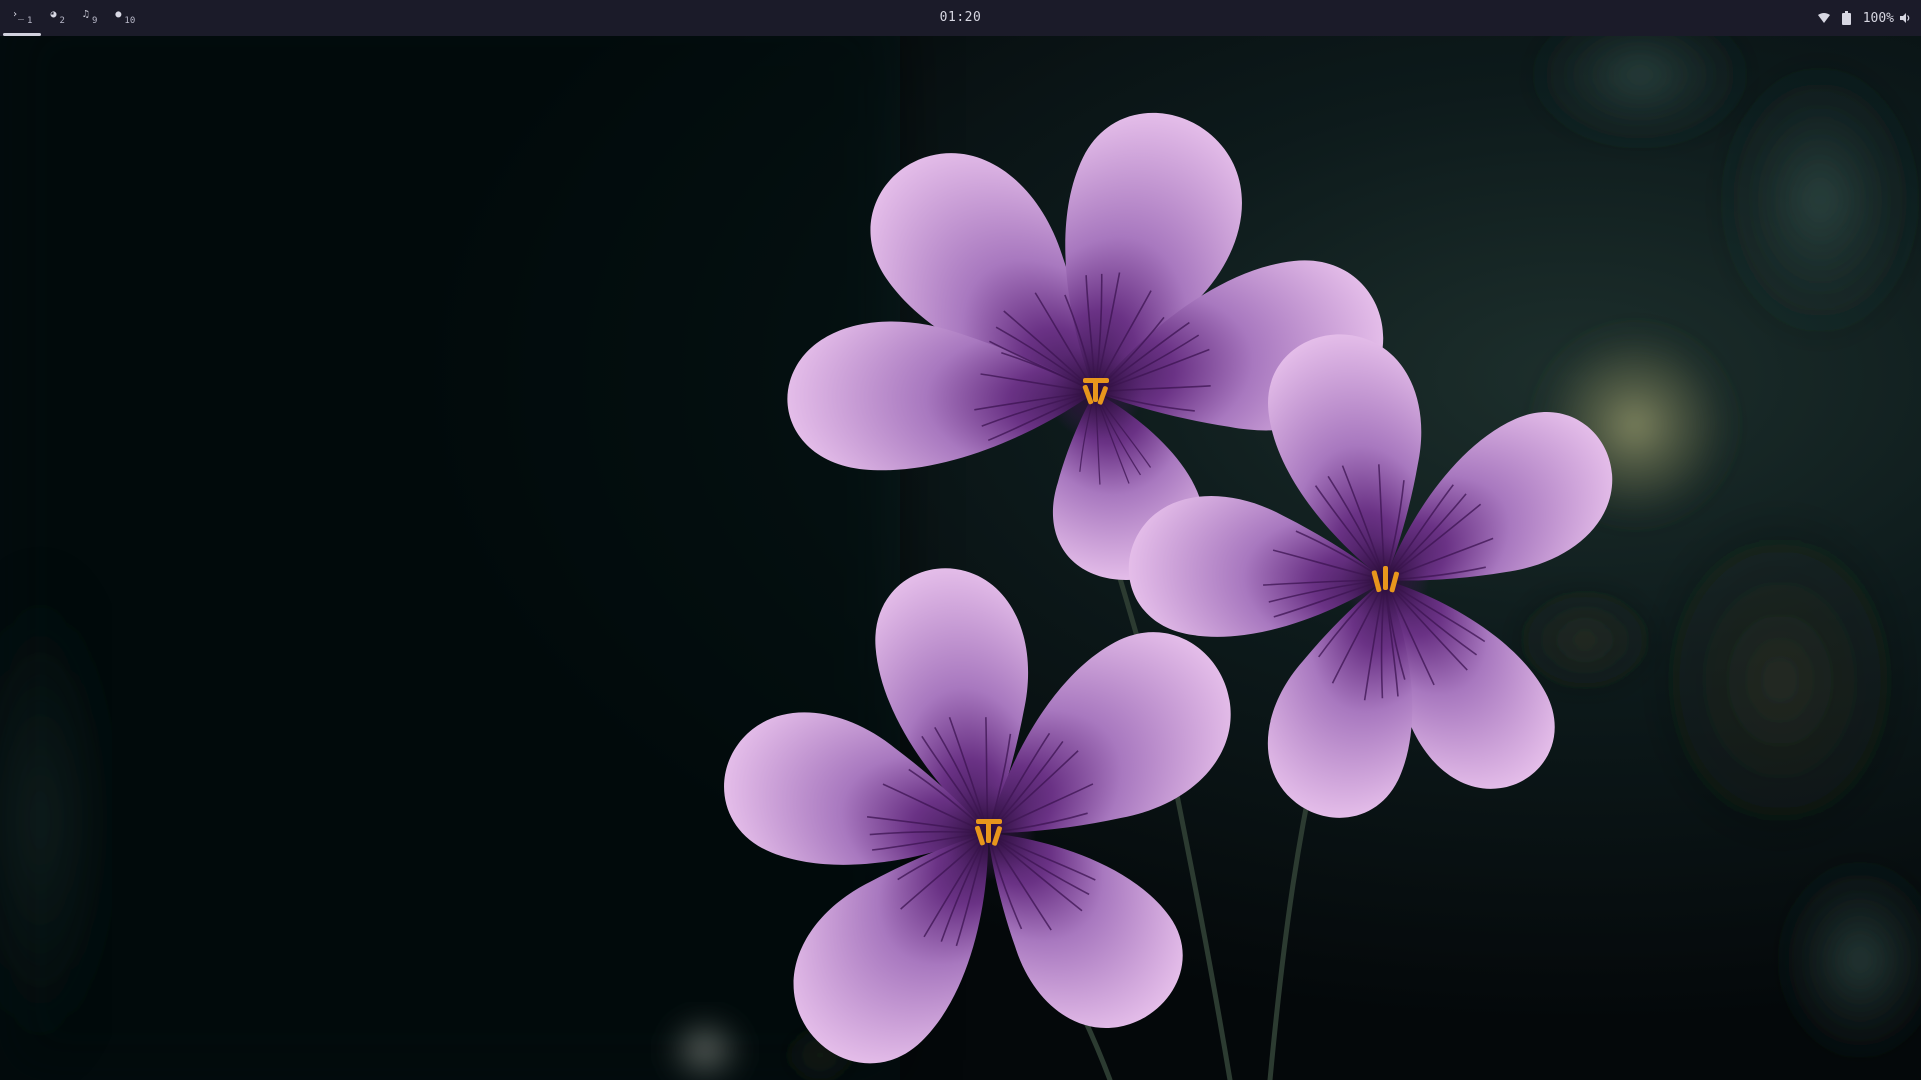  I want to click on clock-container: 01:20, so click(960, 18).